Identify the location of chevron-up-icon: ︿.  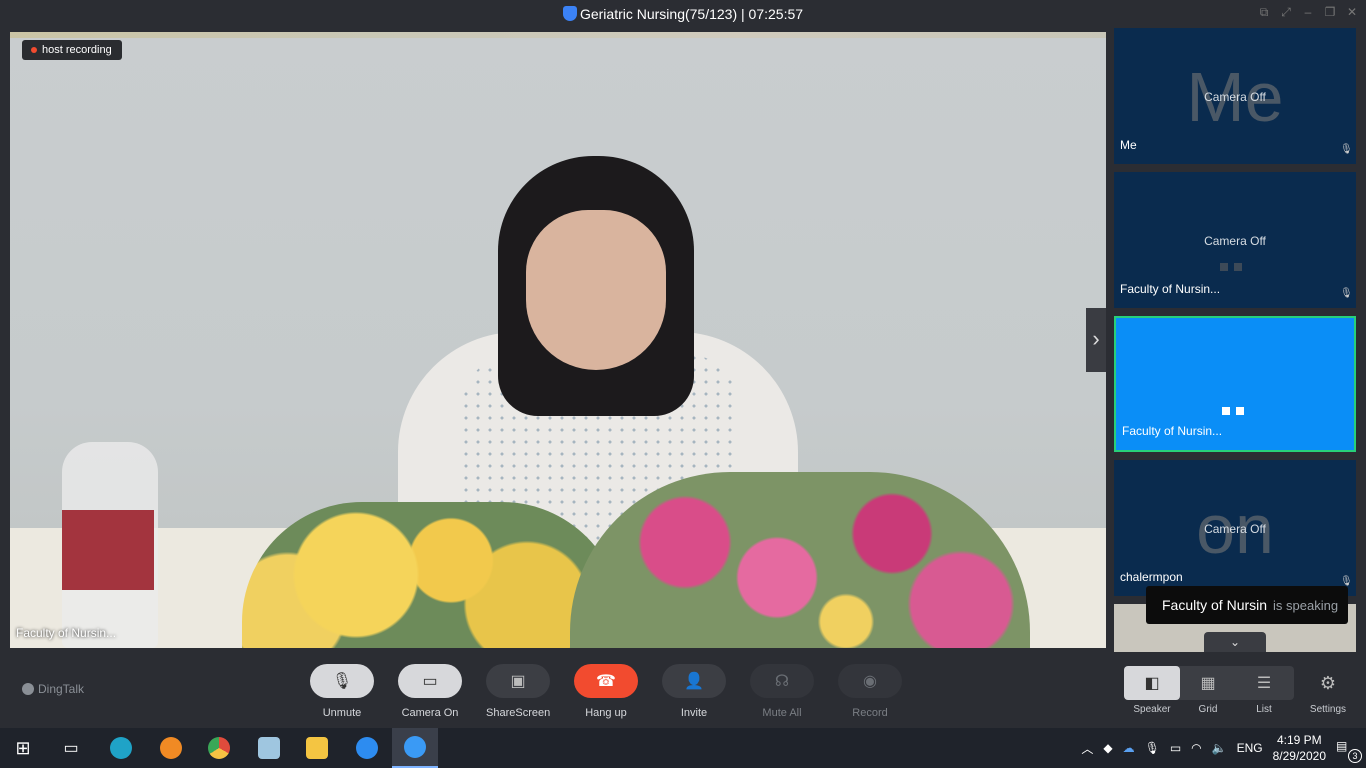
(1087, 748).